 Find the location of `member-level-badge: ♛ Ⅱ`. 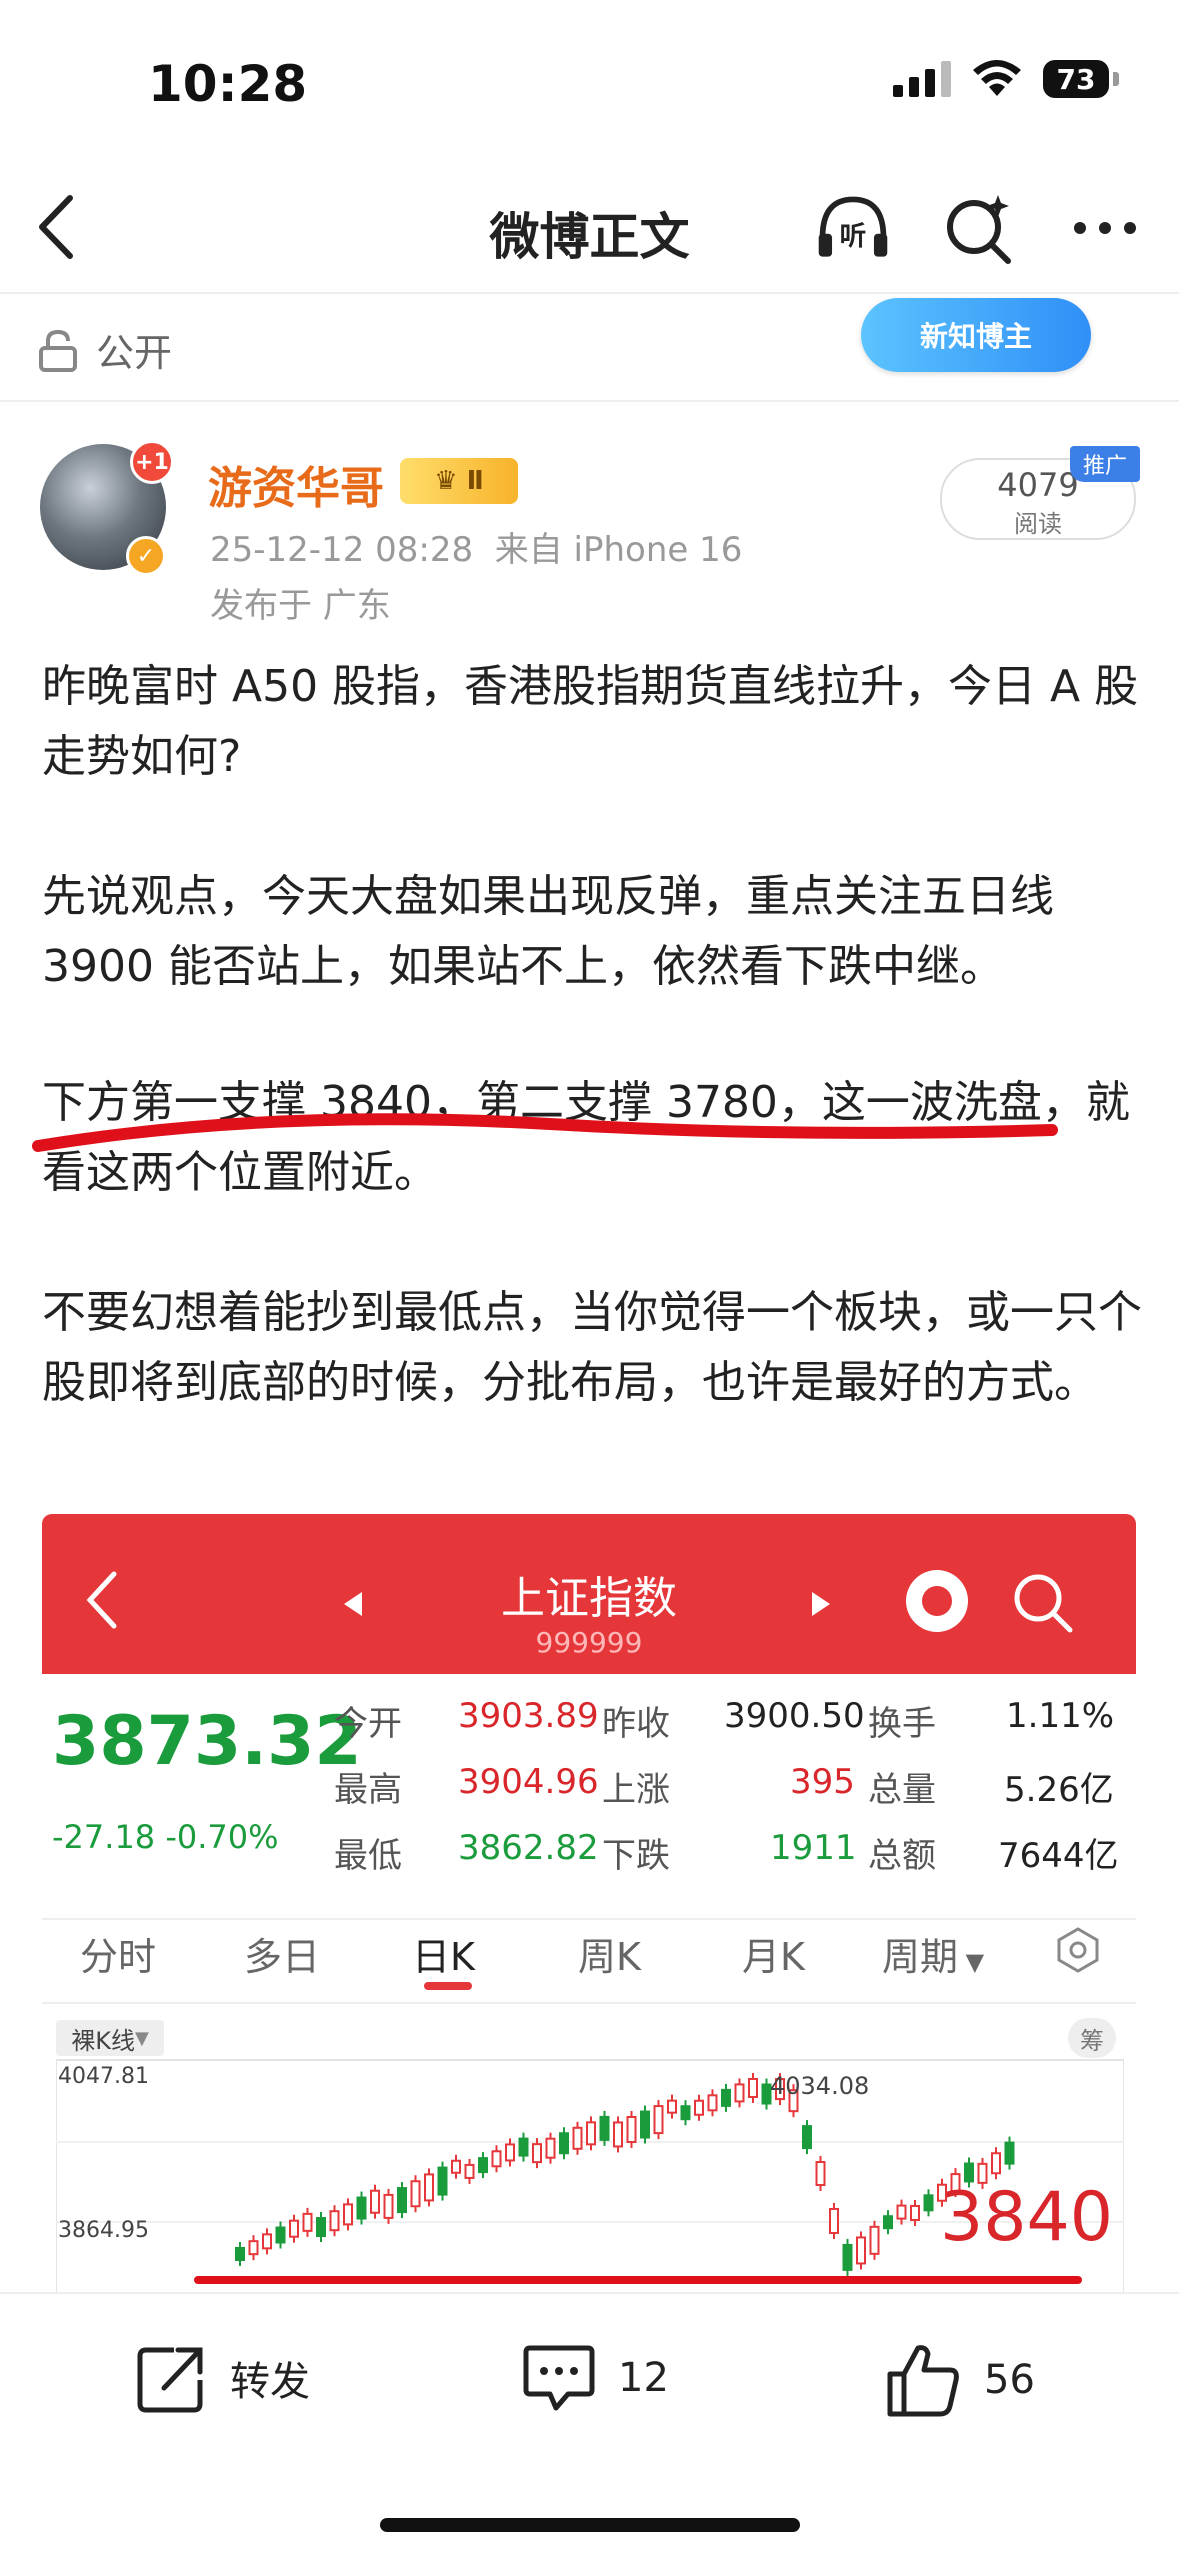

member-level-badge: ♛ Ⅱ is located at coordinates (459, 481).